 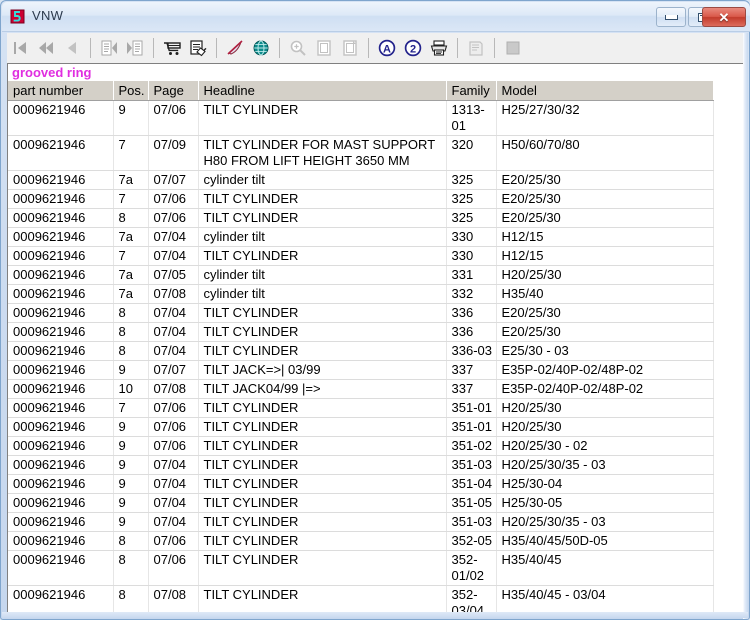 What do you see at coordinates (462, 144) in the screenshot?
I see `family-line: 320` at bounding box center [462, 144].